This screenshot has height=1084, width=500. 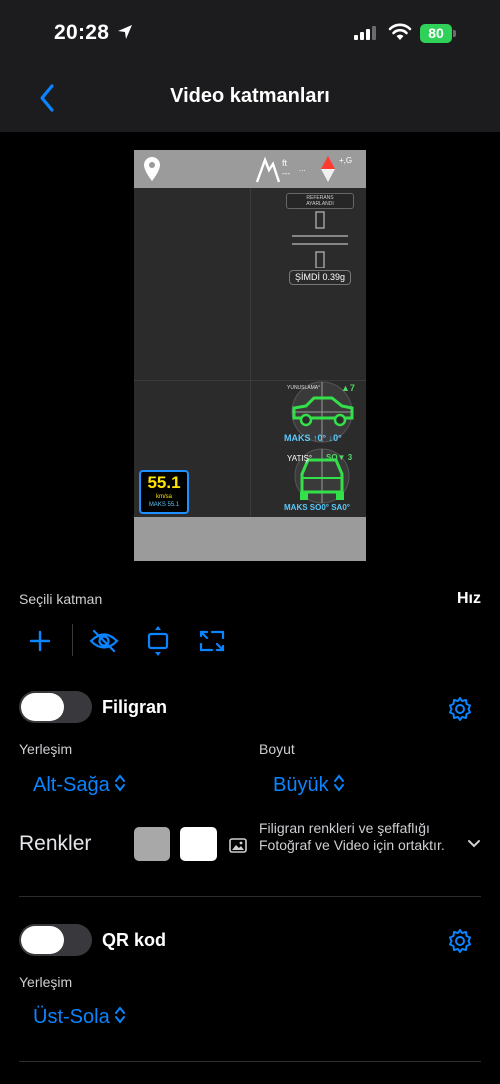 What do you see at coordinates (365, 33) in the screenshot?
I see `cellular-signal-icon` at bounding box center [365, 33].